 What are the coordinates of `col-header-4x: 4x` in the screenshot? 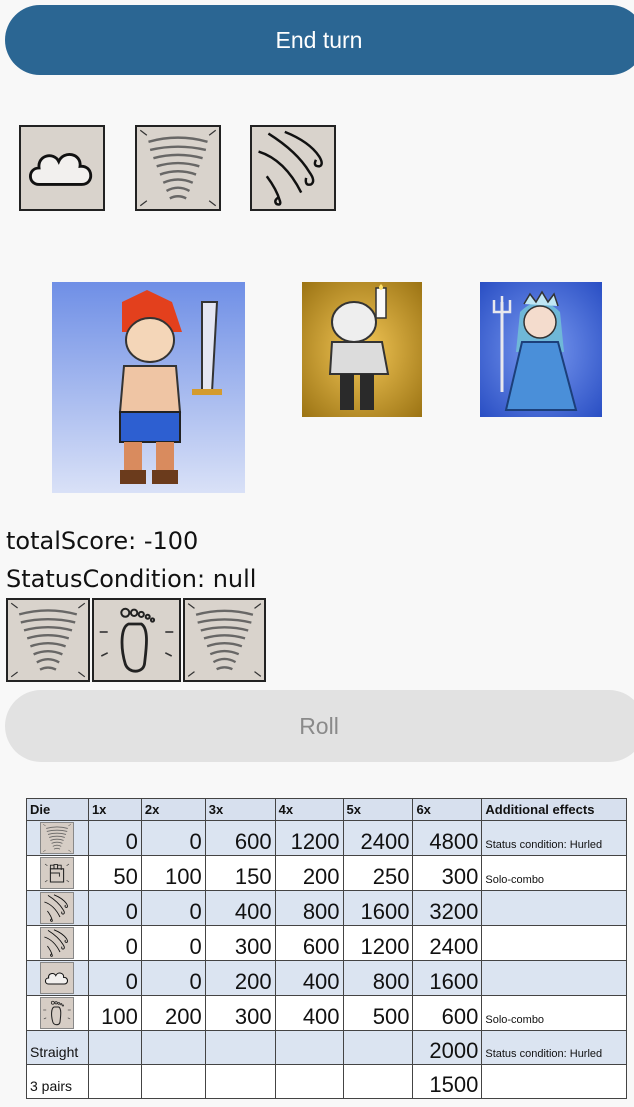 It's located at (309, 809).